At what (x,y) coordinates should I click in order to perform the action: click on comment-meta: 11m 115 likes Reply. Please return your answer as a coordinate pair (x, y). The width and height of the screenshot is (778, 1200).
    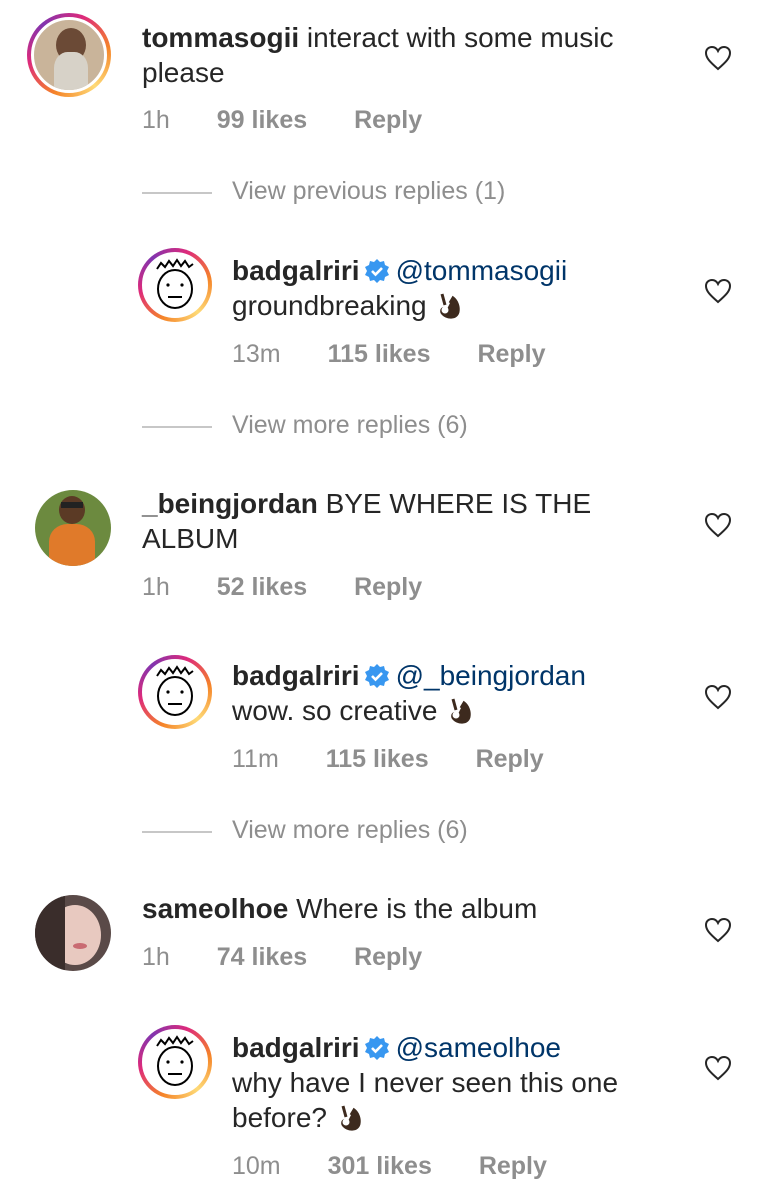
    Looking at the image, I should click on (408, 759).